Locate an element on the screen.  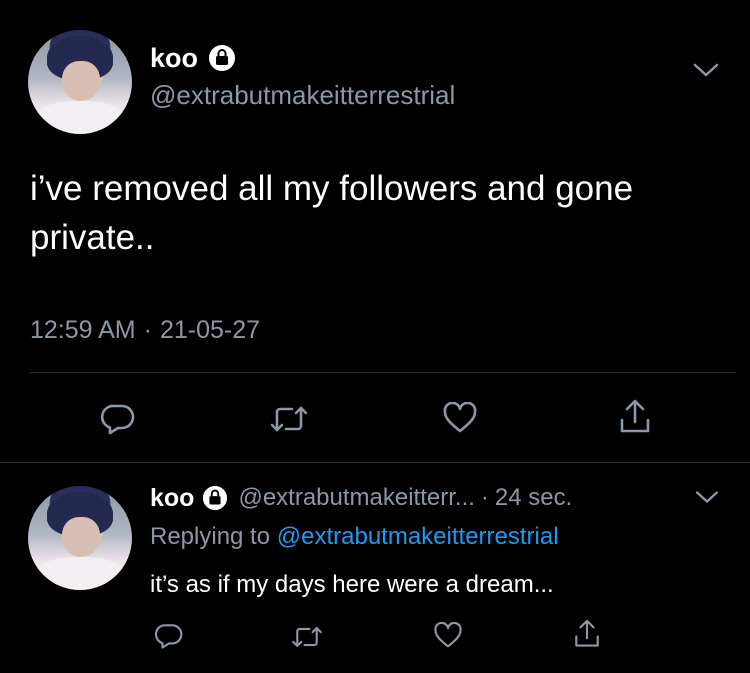
main-tweet-header: koo is located at coordinates (193, 58).